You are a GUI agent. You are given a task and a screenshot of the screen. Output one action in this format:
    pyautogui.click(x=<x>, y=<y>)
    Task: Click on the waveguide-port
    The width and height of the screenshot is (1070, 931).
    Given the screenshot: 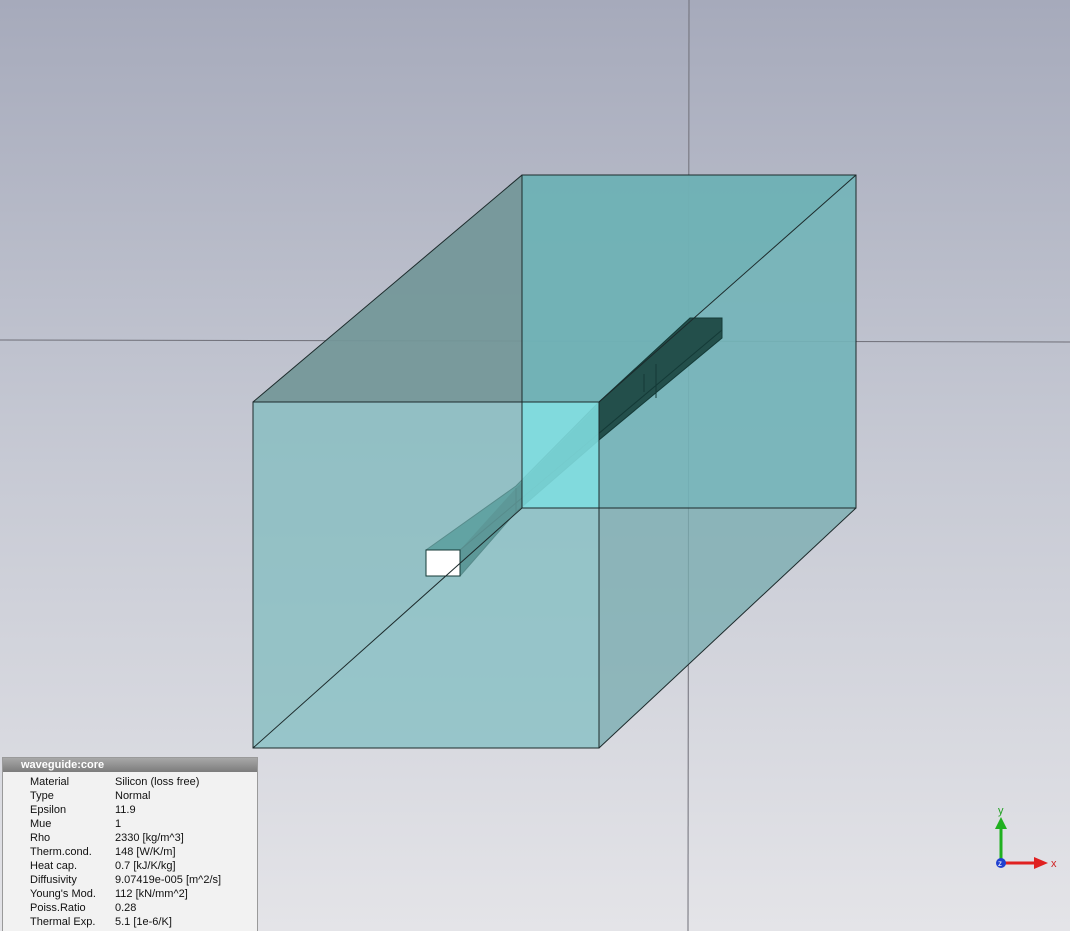 What is the action you would take?
    pyautogui.click(x=443, y=563)
    